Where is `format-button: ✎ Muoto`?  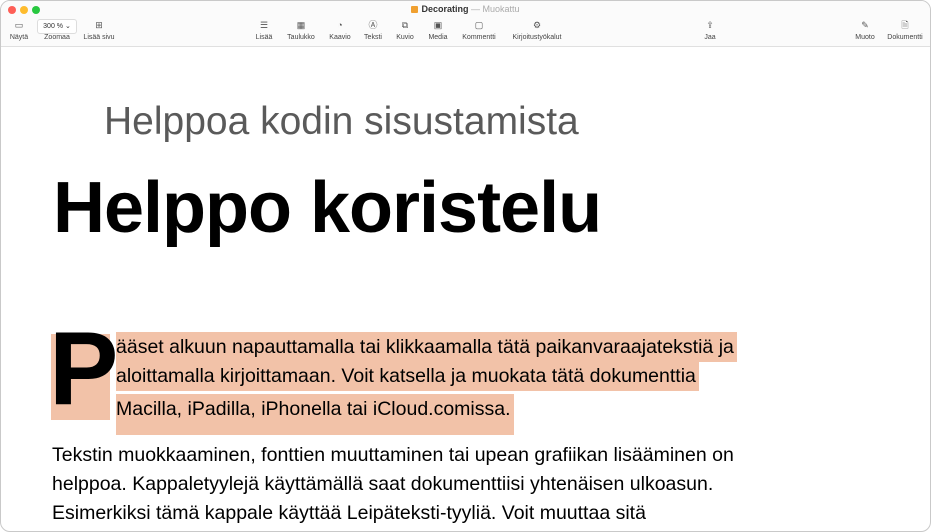 format-button: ✎ Muoto is located at coordinates (864, 30).